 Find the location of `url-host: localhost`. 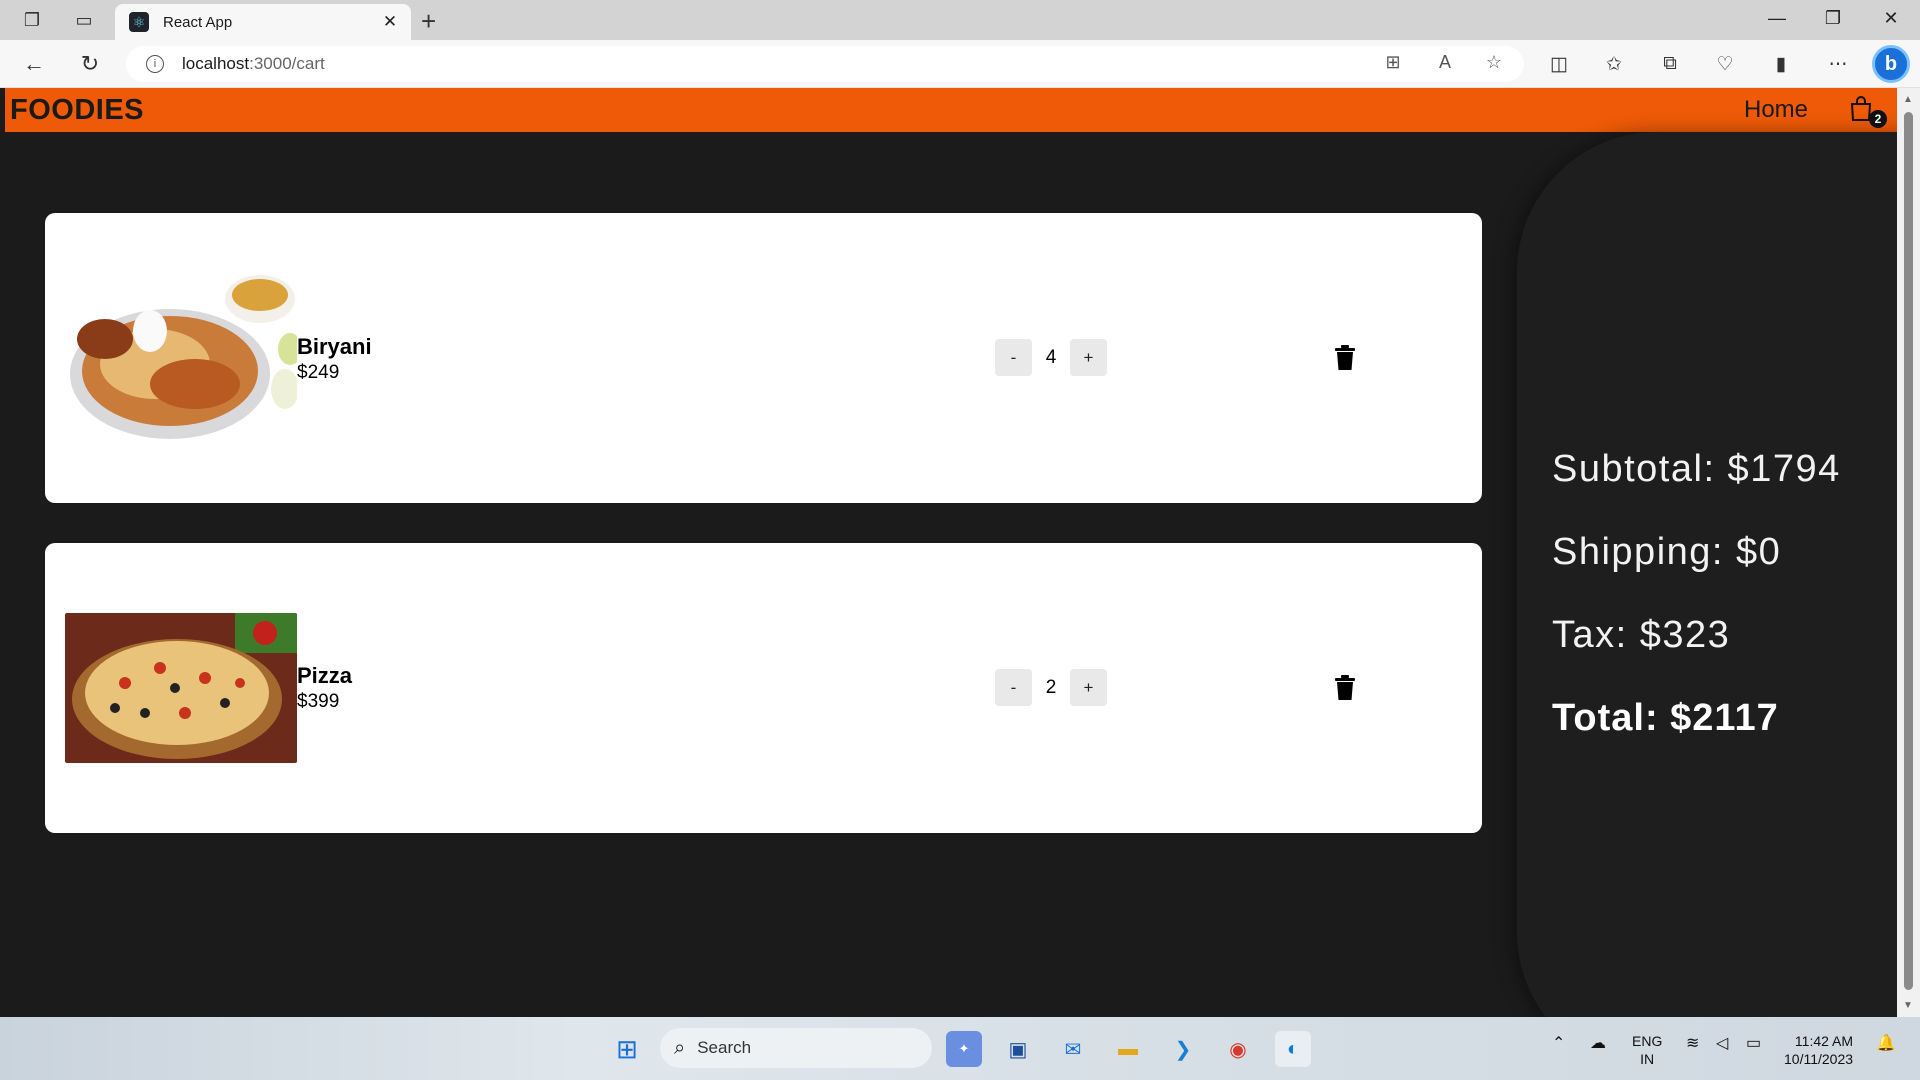

url-host: localhost is located at coordinates (216, 63).